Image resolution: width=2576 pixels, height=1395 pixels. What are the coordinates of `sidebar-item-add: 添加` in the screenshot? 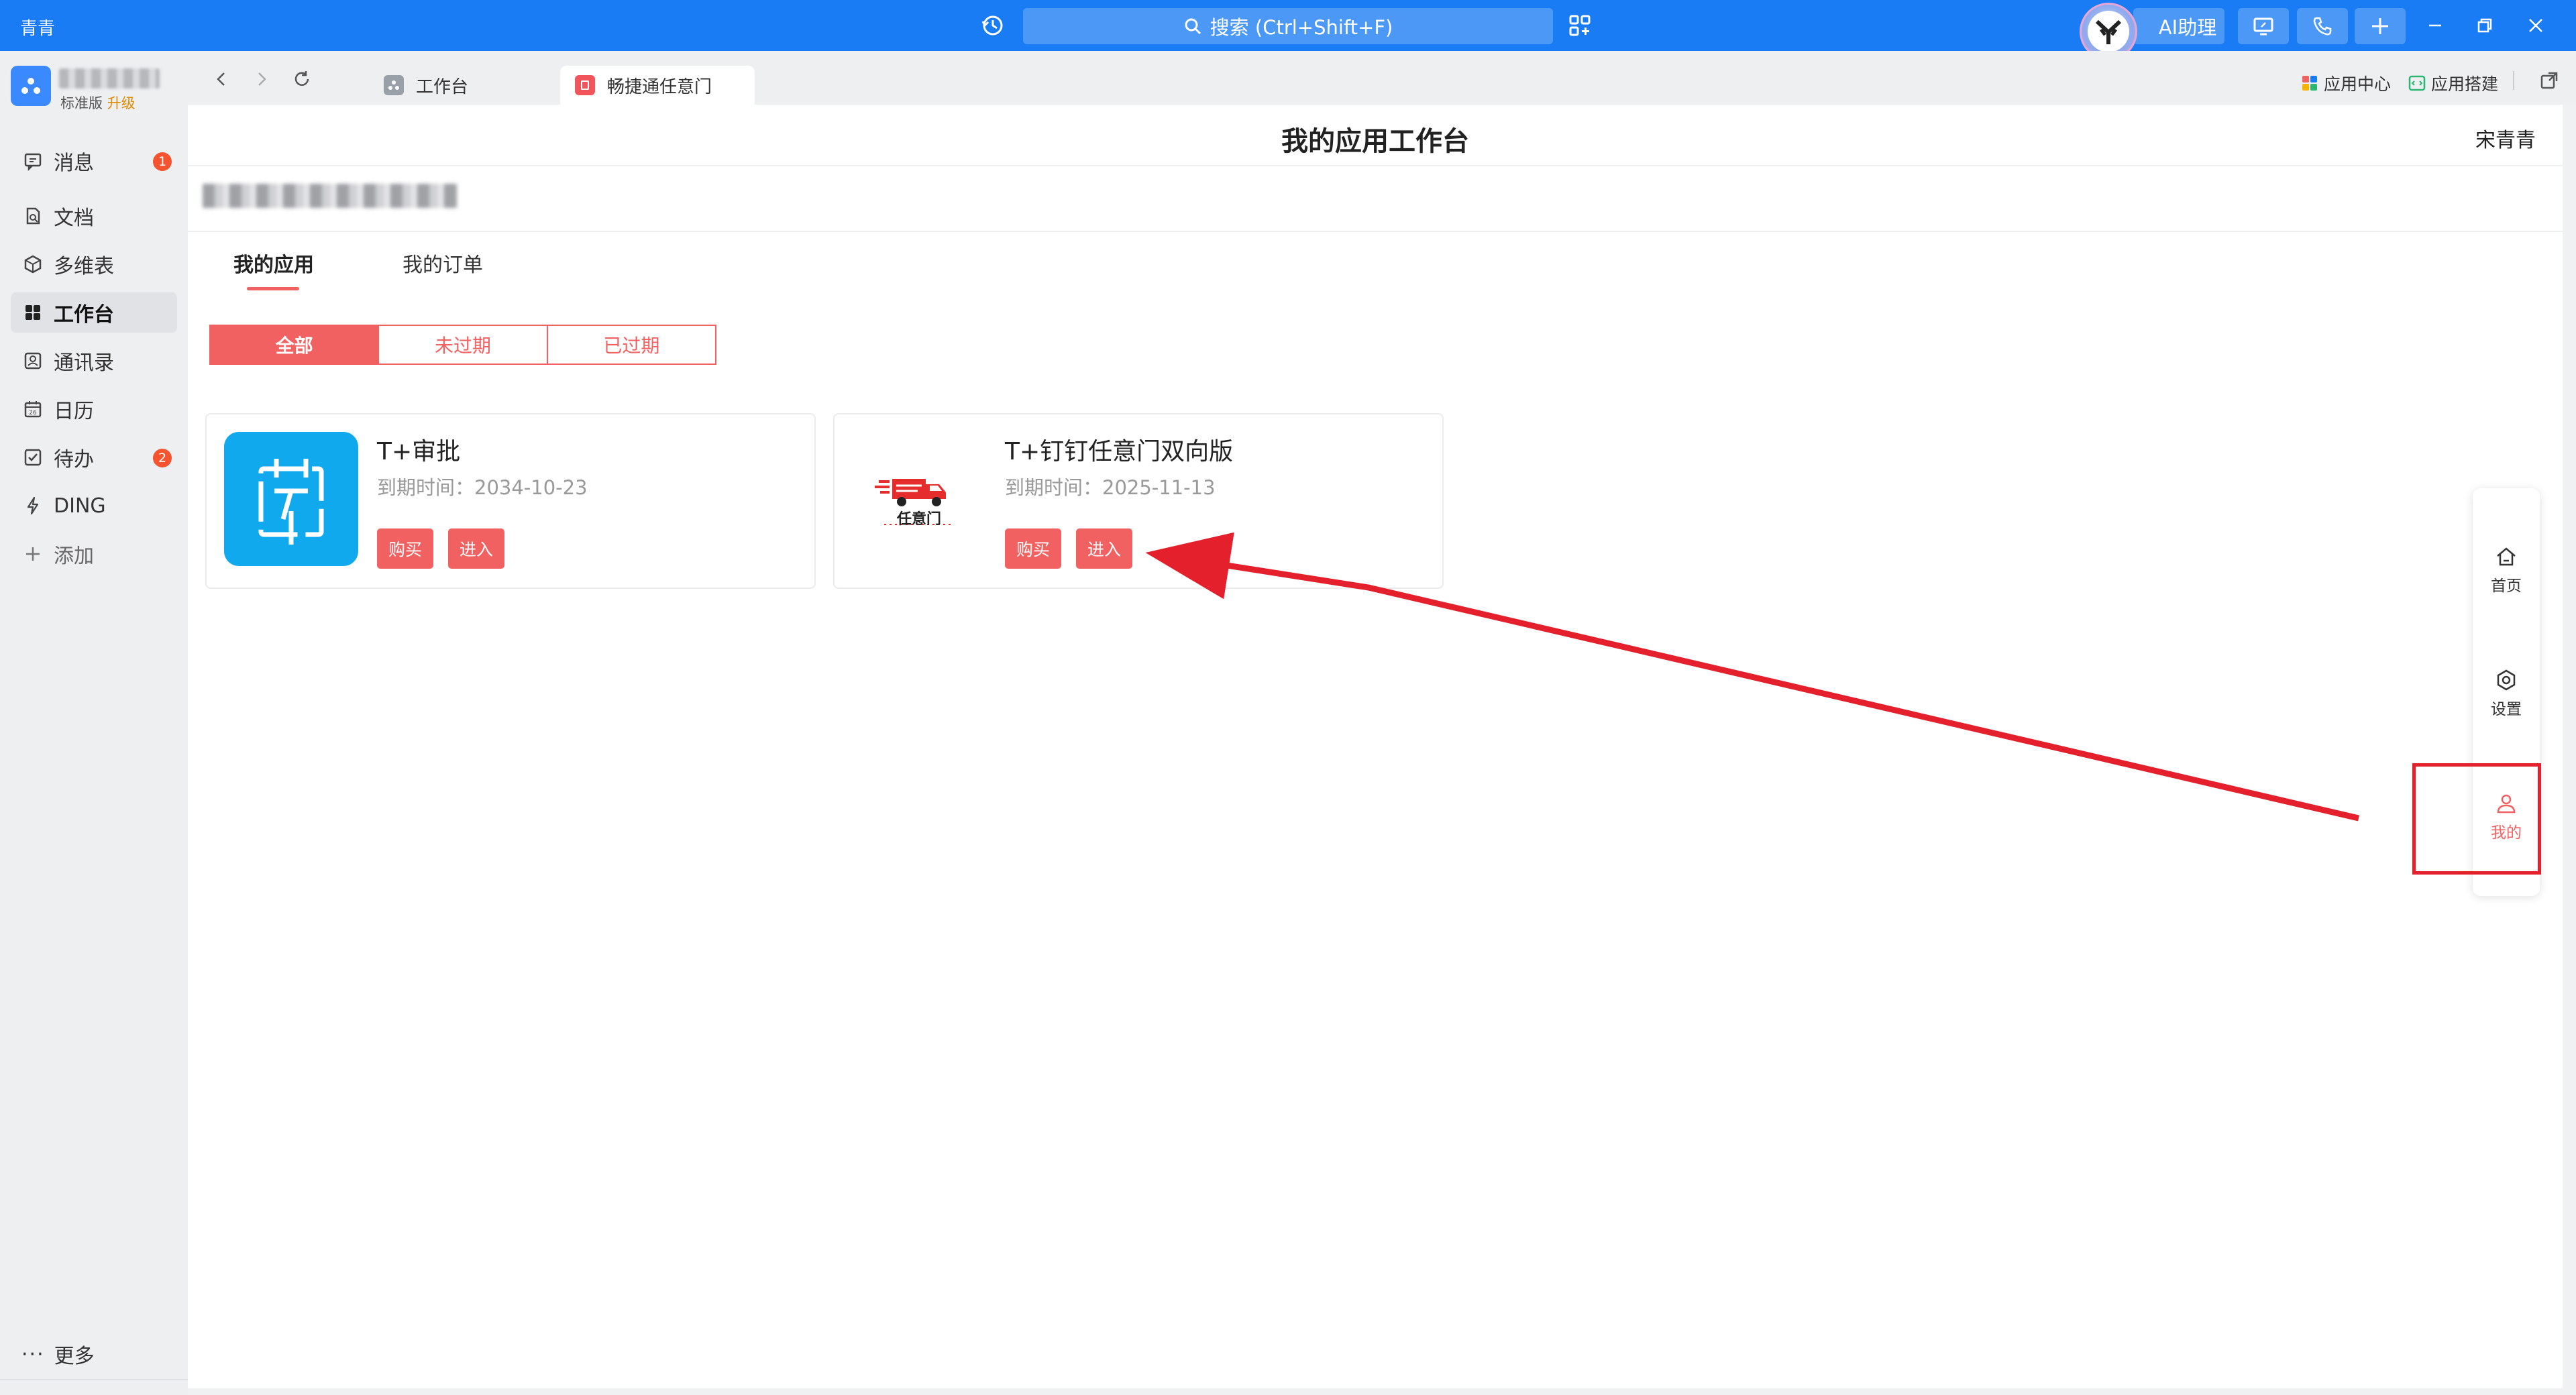 It's located at (94, 554).